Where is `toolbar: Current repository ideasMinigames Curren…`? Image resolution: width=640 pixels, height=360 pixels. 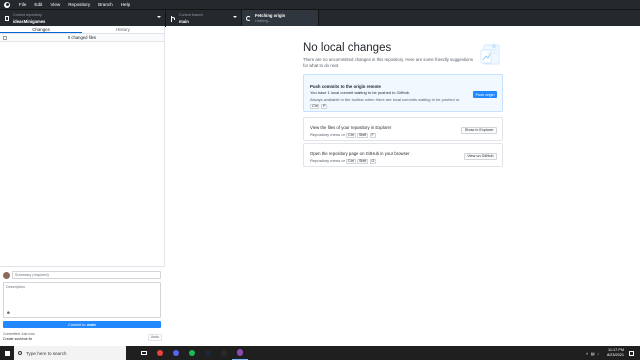 toolbar: Current repository ideasMinigames Curren… is located at coordinates (320, 18).